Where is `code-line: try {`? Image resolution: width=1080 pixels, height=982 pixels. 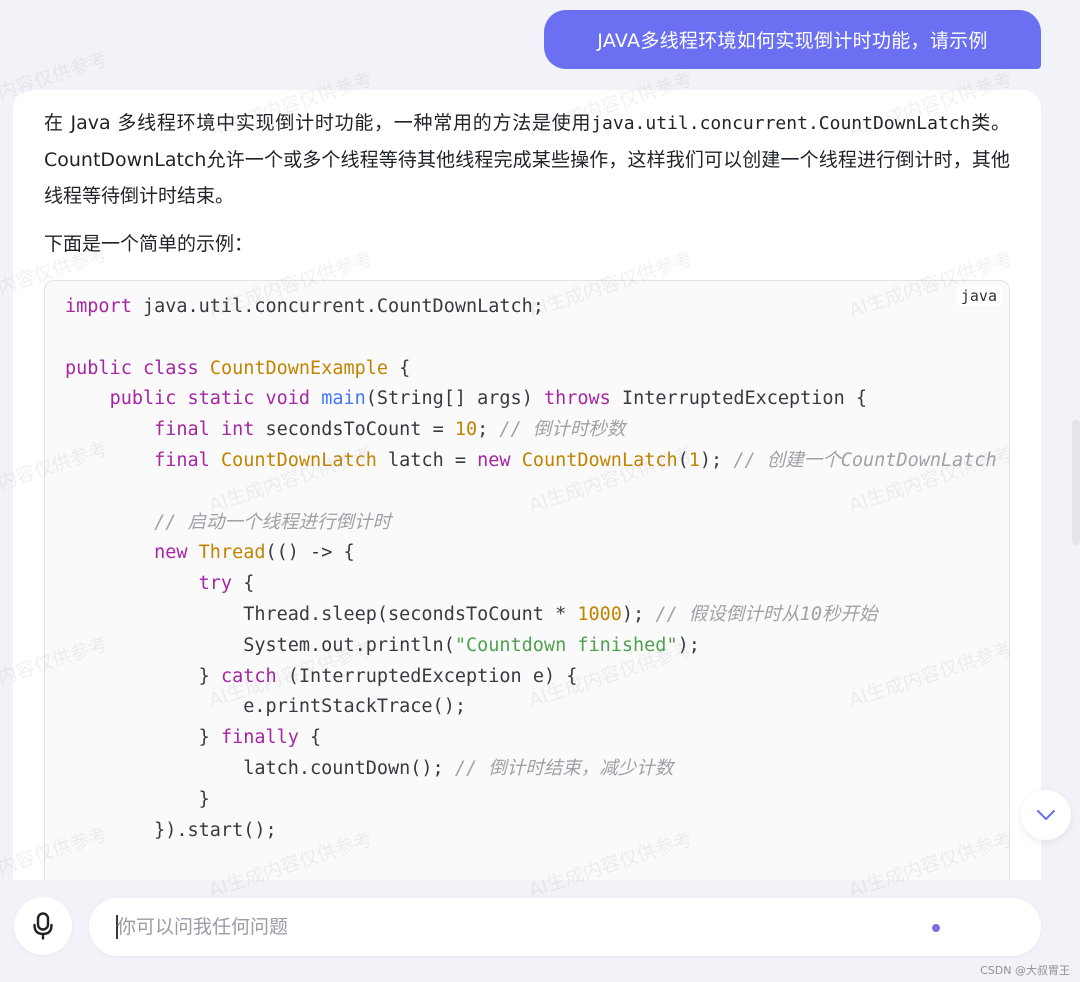
code-line: try { is located at coordinates (531, 584).